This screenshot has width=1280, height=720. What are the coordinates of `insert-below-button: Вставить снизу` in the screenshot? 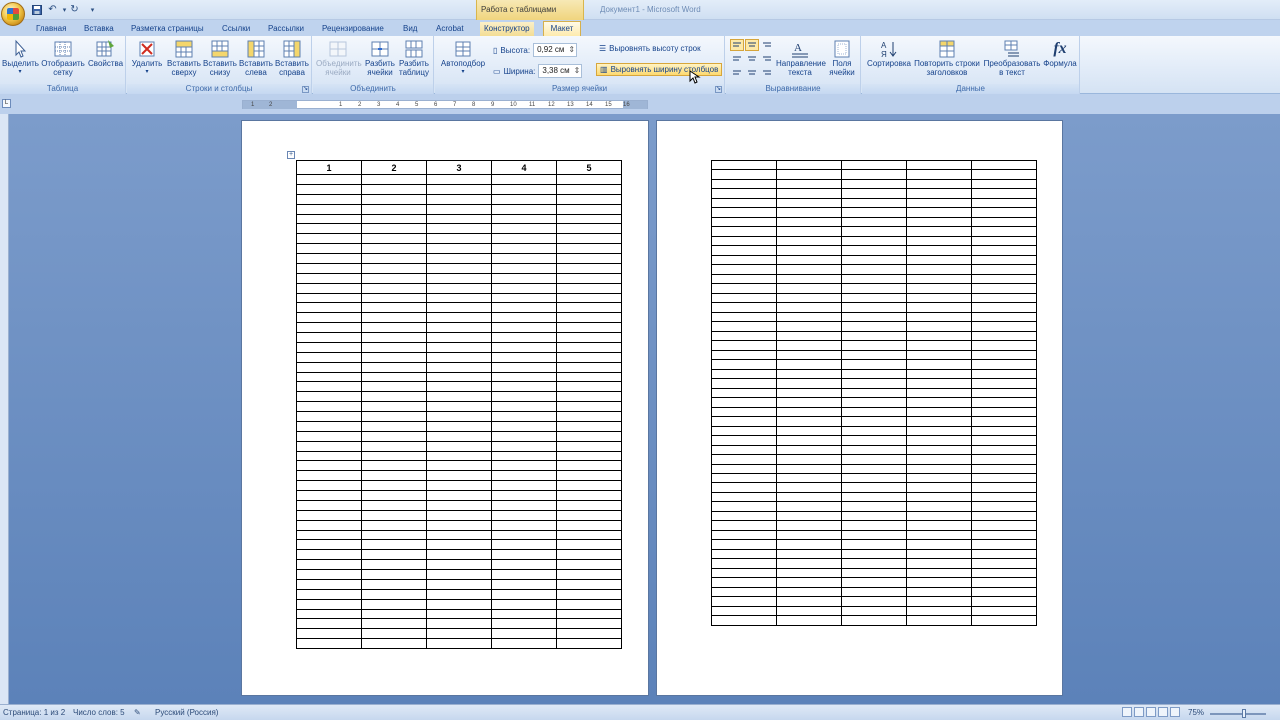 It's located at (220, 58).